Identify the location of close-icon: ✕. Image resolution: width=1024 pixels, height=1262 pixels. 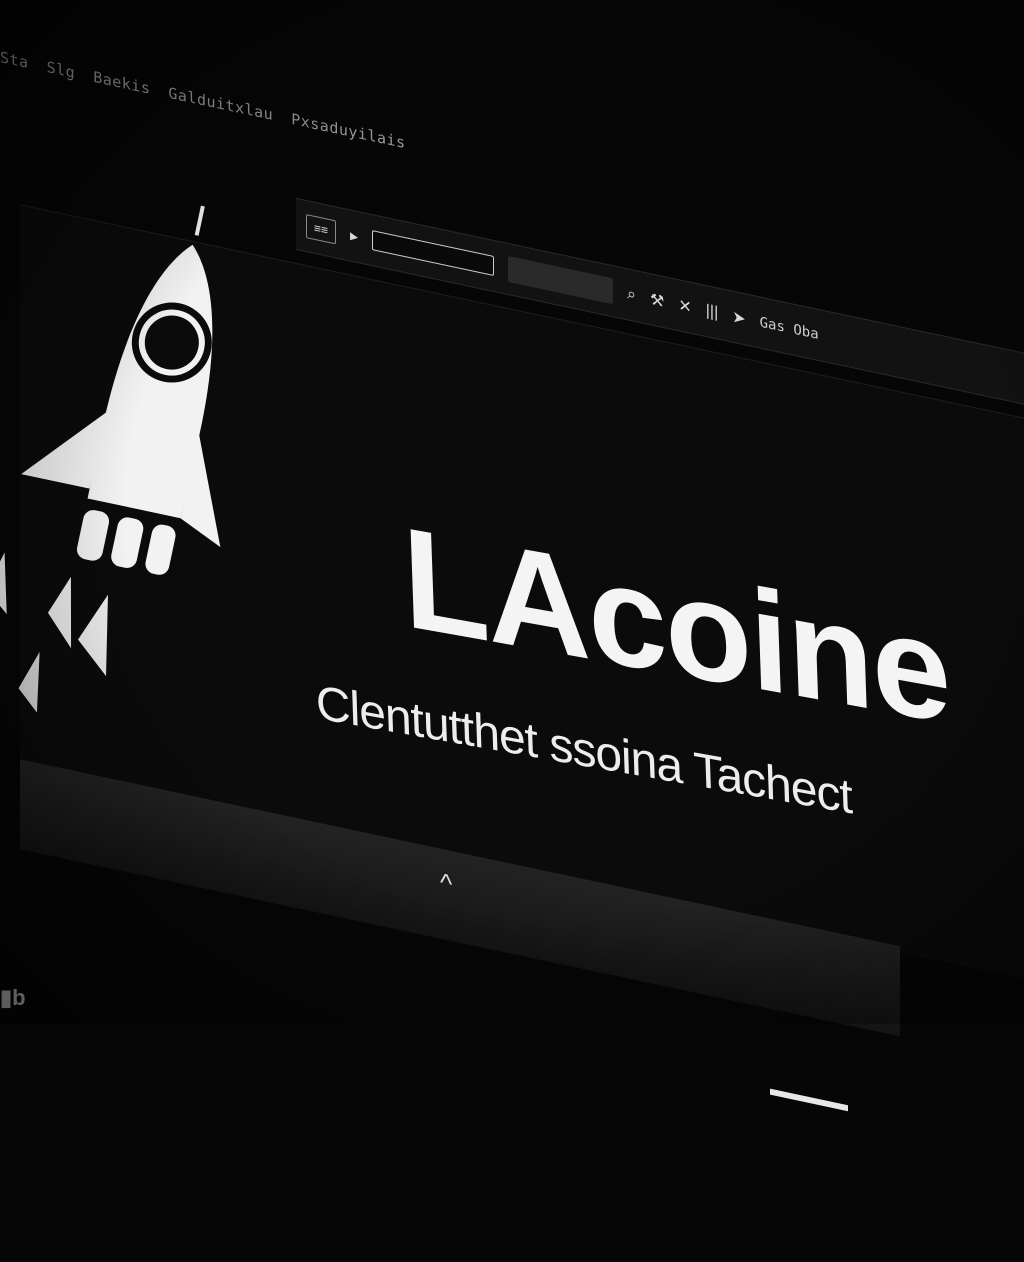
(684, 306).